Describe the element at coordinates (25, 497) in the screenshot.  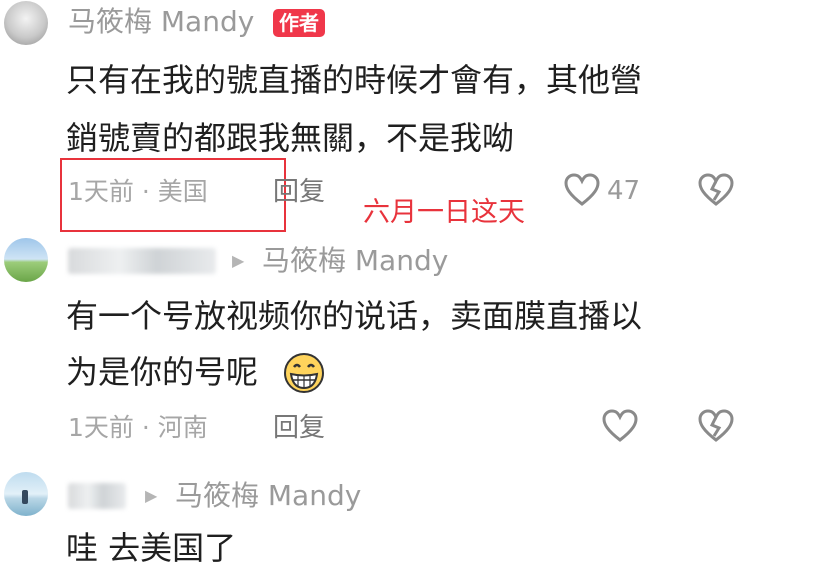
I see `avatar-figure` at that location.